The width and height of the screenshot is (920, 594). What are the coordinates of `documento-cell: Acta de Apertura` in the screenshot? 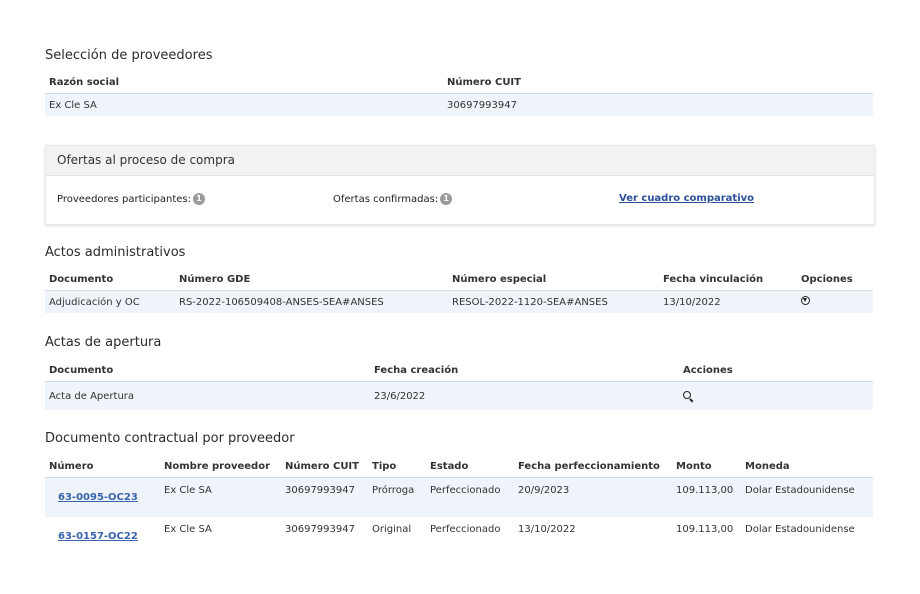 It's located at (92, 396).